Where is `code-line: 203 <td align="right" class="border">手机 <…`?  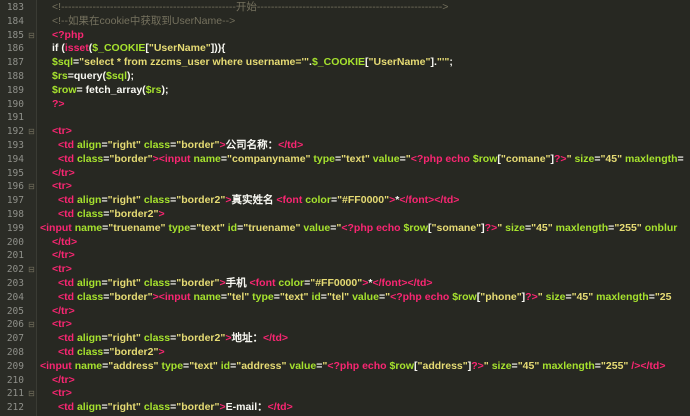 code-line: 203 <td align="right" class="border">手机 <… is located at coordinates (345, 284).